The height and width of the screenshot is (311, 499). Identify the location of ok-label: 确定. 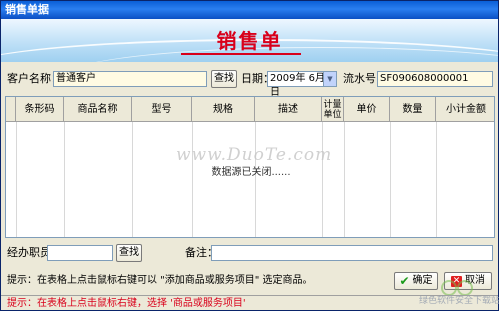
(422, 280).